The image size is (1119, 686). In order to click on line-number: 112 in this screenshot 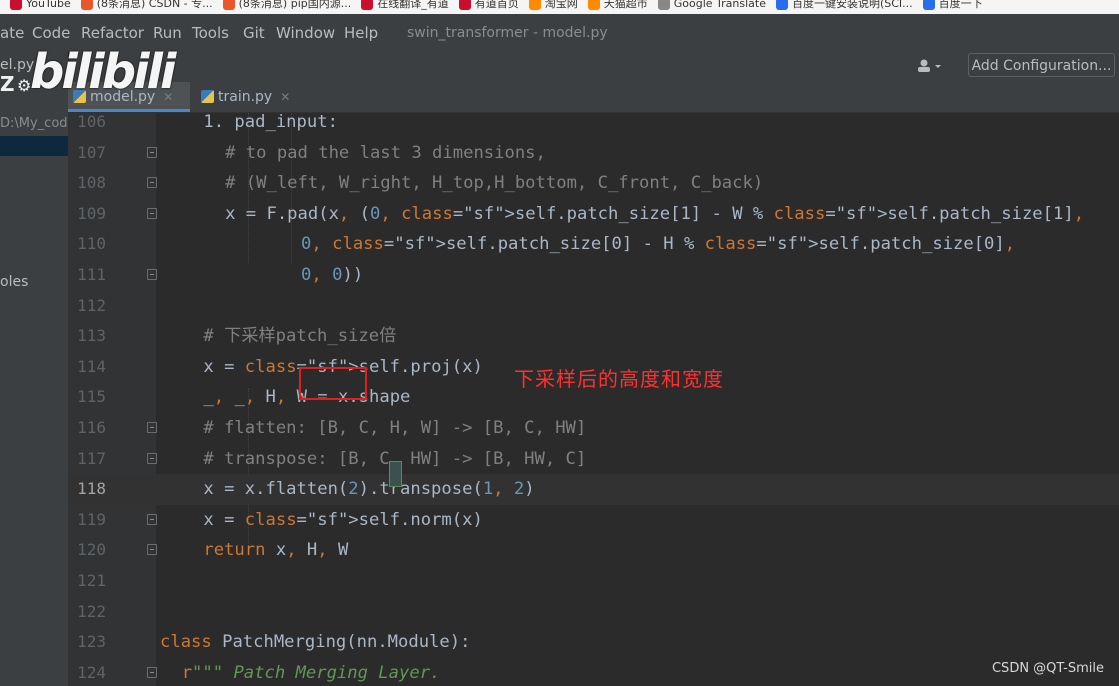, I will do `click(91, 305)`.